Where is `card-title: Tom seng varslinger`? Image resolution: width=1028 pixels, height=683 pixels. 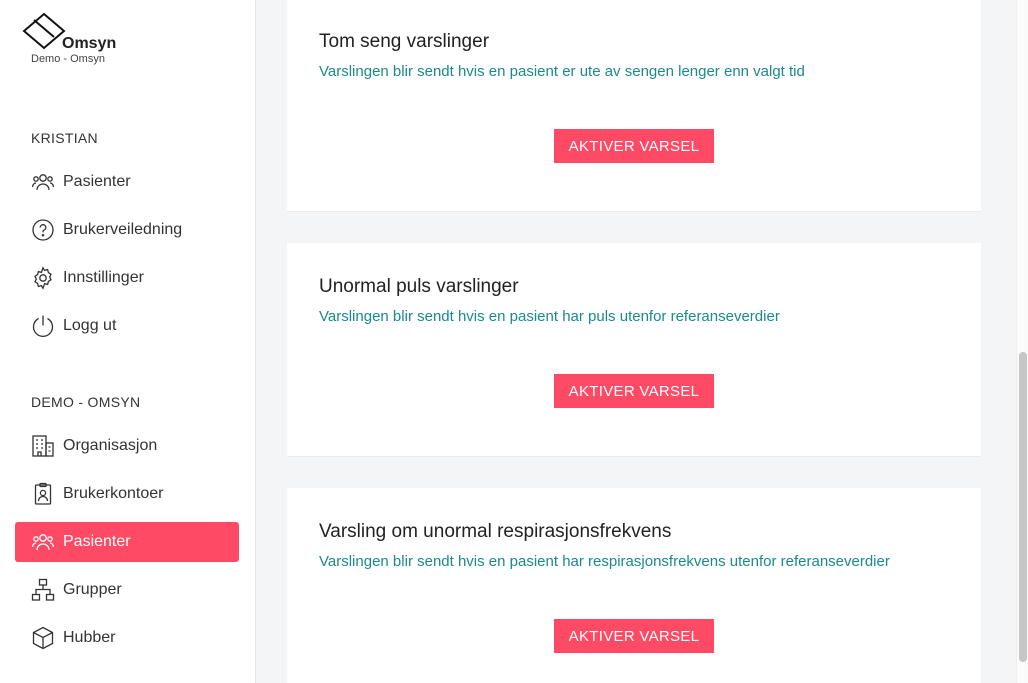
card-title: Tom seng varslinger is located at coordinates (404, 41).